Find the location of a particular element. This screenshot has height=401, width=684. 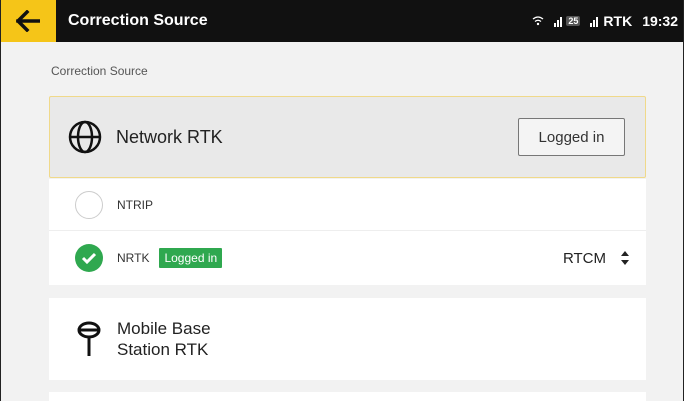

status-bar: 25 RTK 19:32 is located at coordinates (608, 21).